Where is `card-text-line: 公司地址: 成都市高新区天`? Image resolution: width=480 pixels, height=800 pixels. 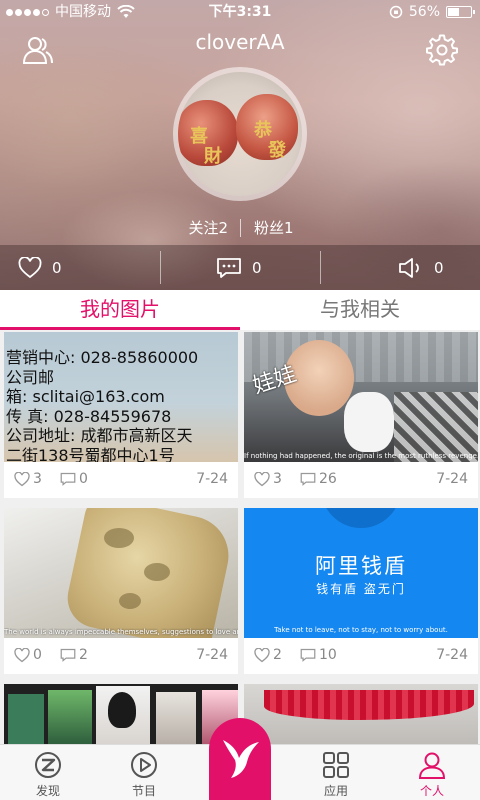 card-text-line: 公司地址: 成都市高新区天 is located at coordinates (99, 435).